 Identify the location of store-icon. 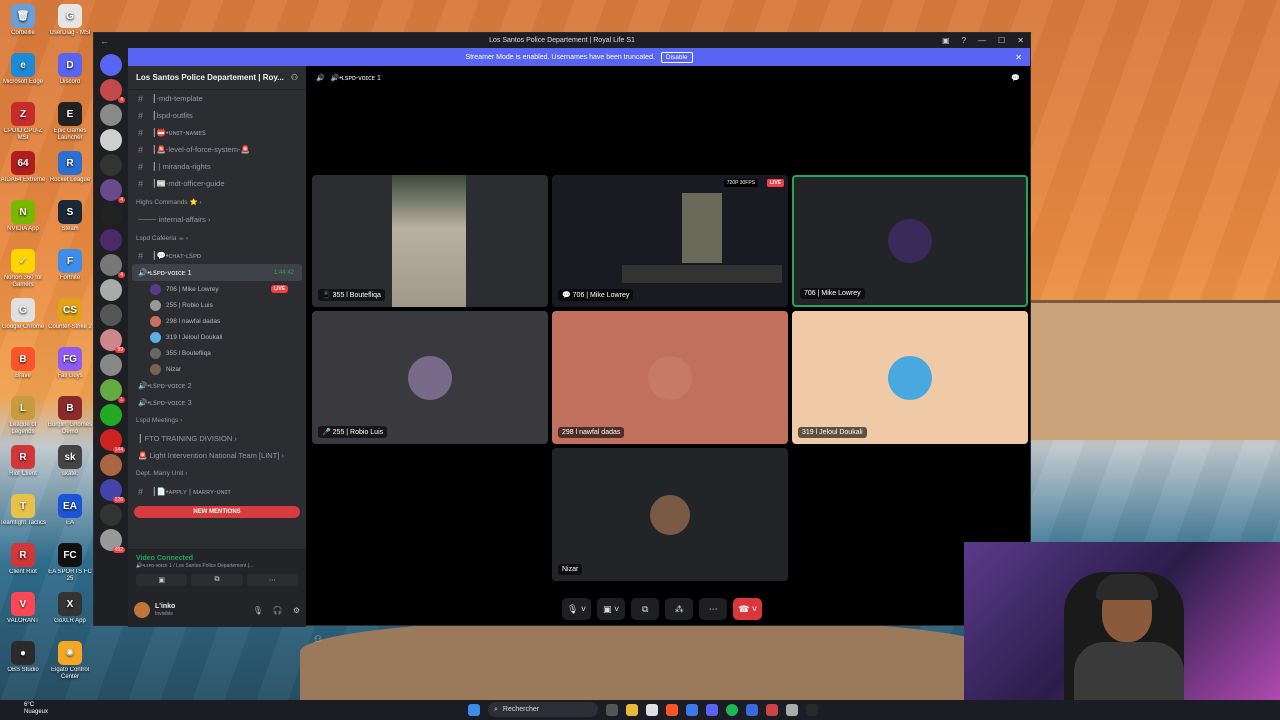
(692, 709).